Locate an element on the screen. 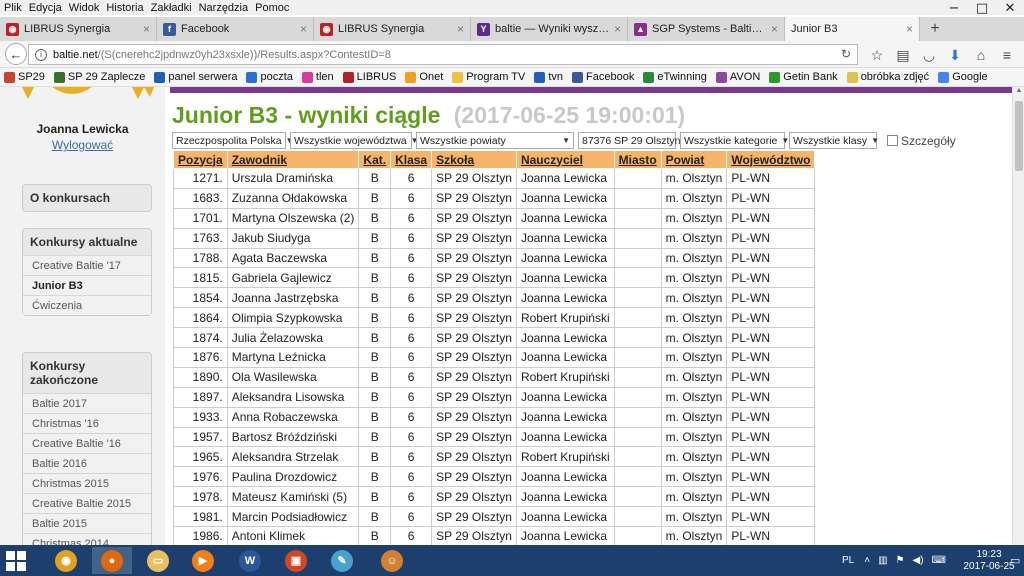  menu-item-6: Pomoc is located at coordinates (272, 8).